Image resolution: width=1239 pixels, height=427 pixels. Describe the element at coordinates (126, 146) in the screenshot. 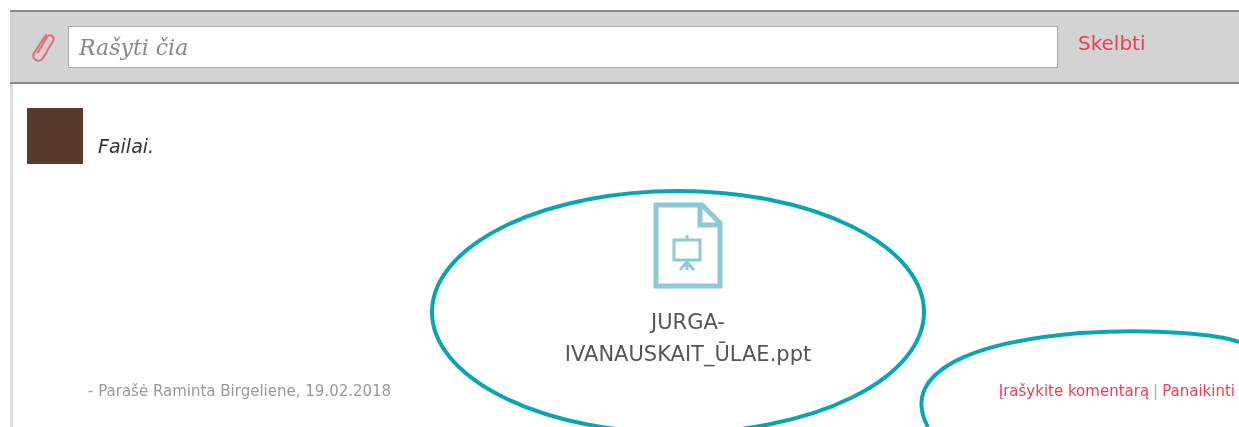

I see `post-text: Failai.` at that location.